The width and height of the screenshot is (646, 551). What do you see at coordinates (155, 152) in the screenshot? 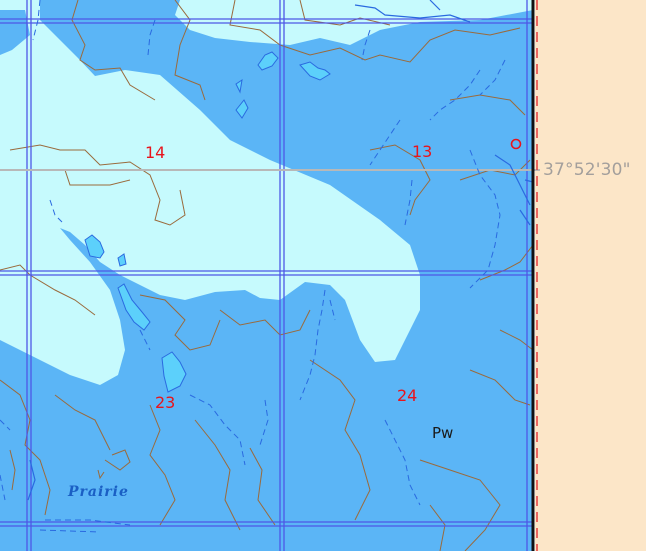
I see `section-number-14: 14` at bounding box center [155, 152].